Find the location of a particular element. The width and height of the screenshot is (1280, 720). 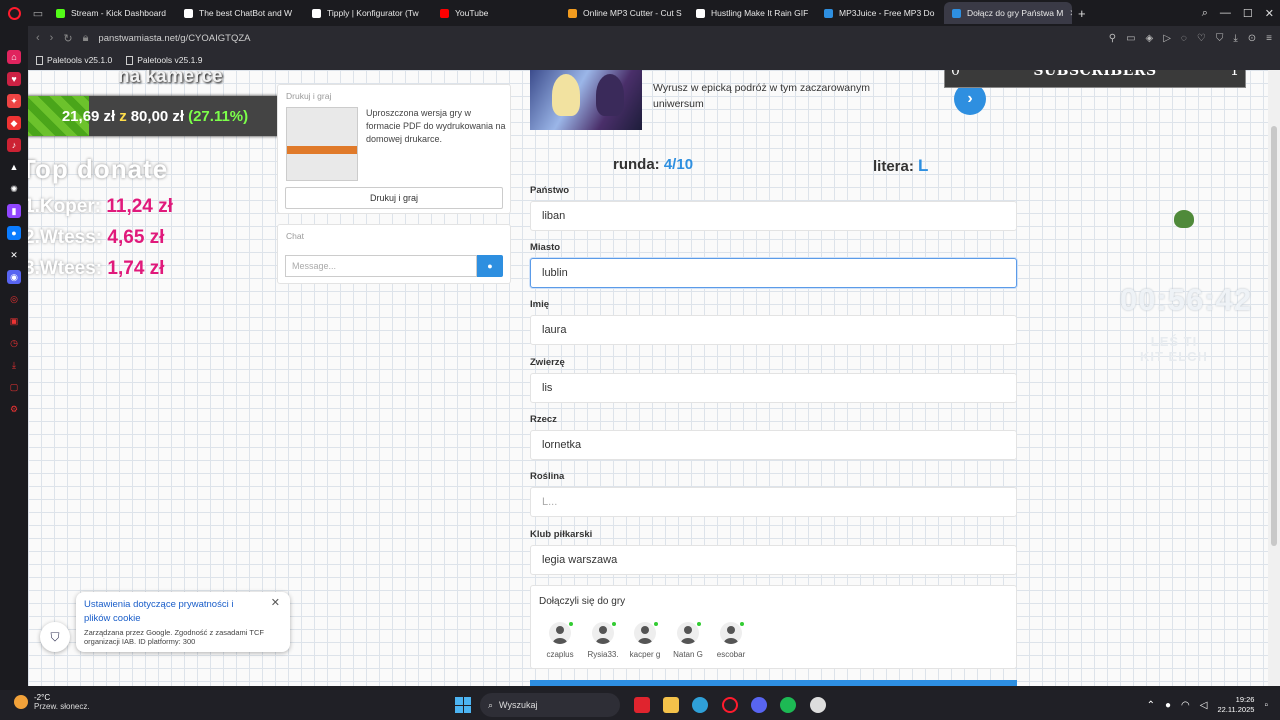

chat-bubble-icon: ● is located at coordinates (490, 266).